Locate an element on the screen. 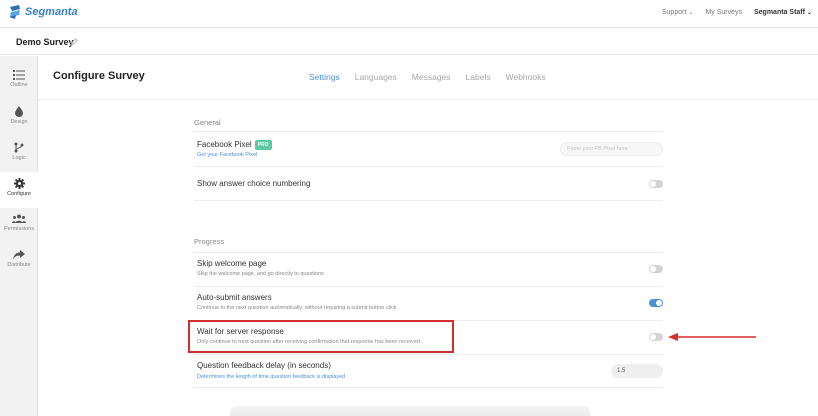 Image resolution: width=818 pixels, height=416 pixels. user-menu: Segmanta Staff ⌄ is located at coordinates (783, 12).